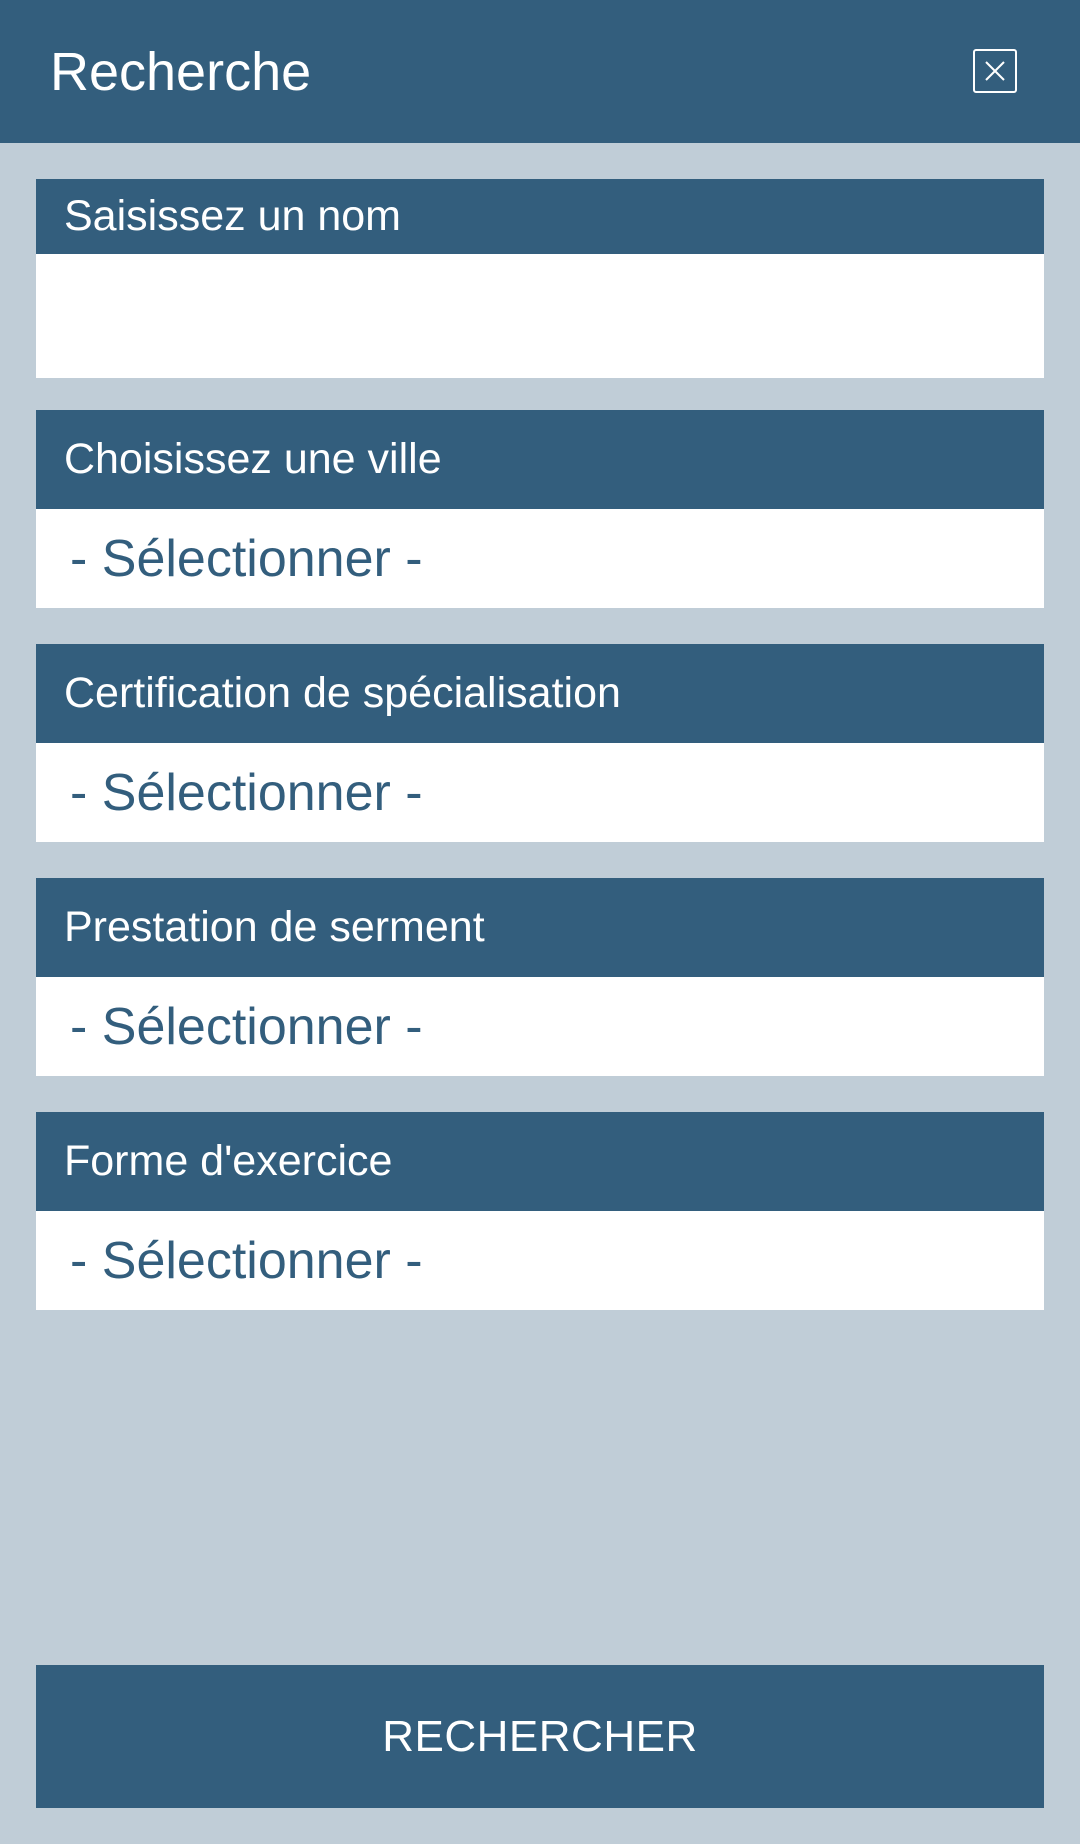  I want to click on practice-select: - Sélectionner -, so click(540, 1260).